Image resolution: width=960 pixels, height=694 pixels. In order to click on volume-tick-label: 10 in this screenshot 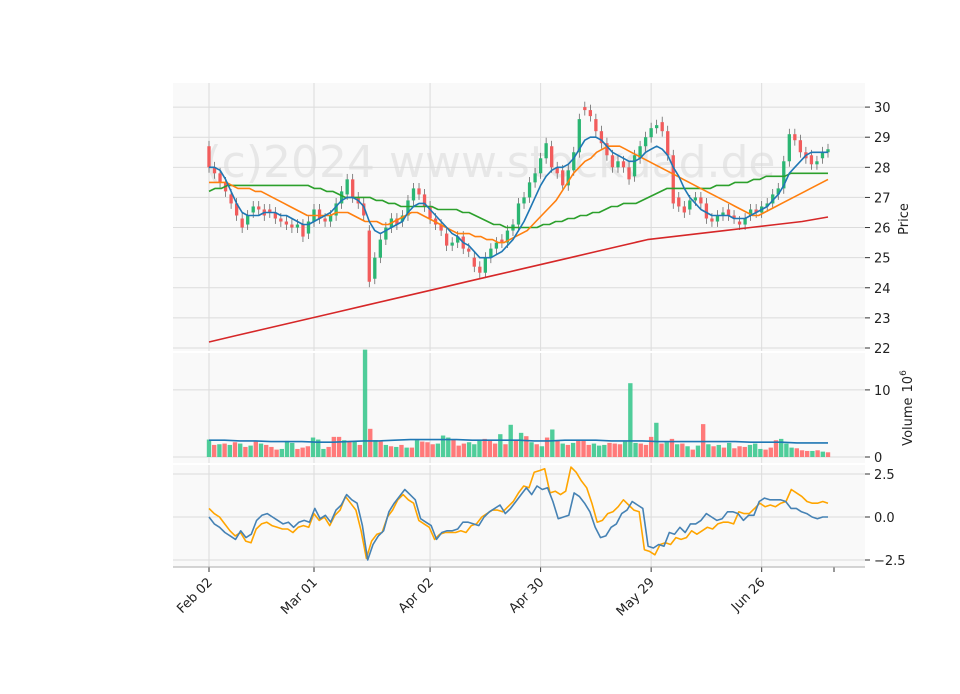, I will do `click(882, 391)`.